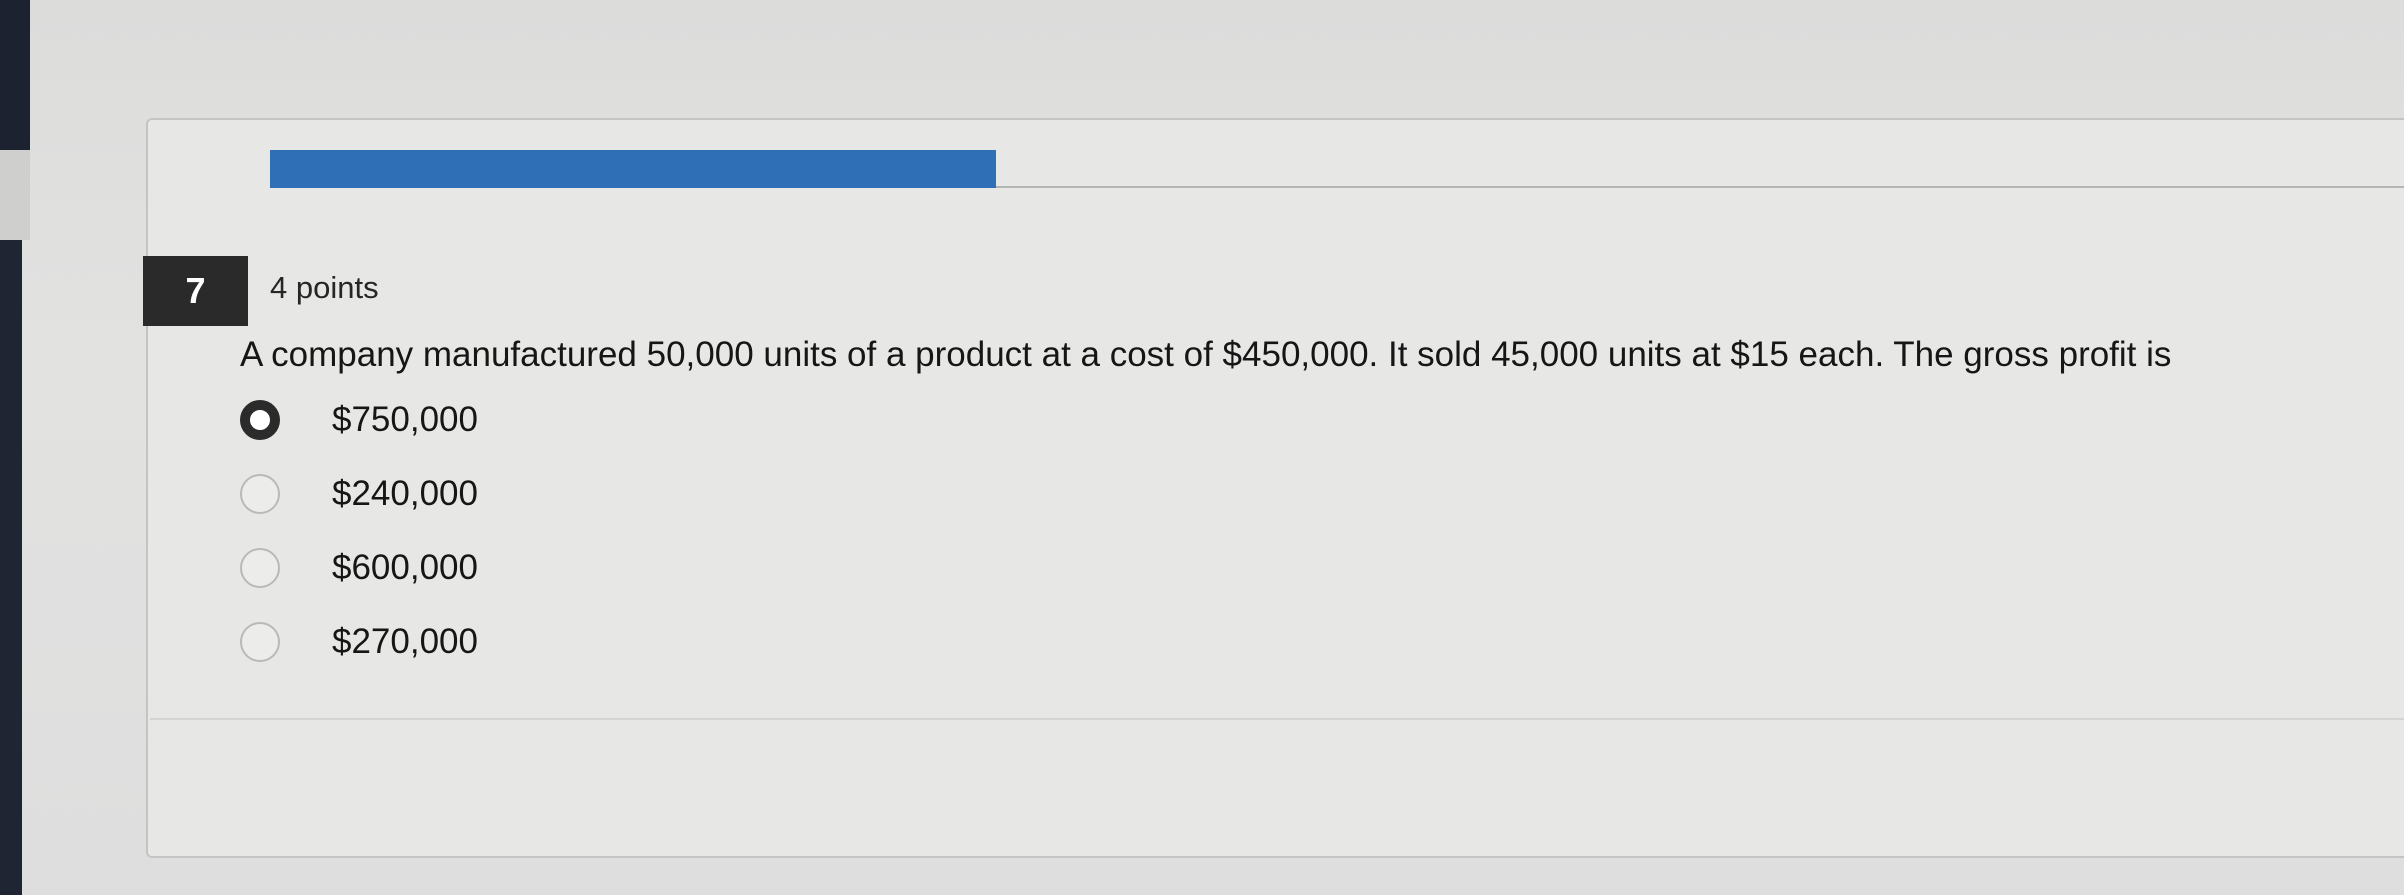  What do you see at coordinates (15, 75) in the screenshot?
I see `side-rail` at bounding box center [15, 75].